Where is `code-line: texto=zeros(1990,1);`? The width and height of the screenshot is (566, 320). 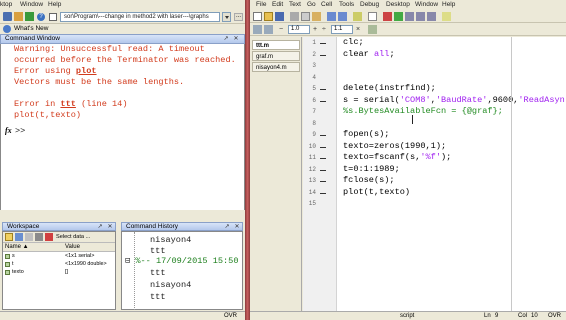 code-line: texto=zeros(1990,1); is located at coordinates (394, 146).